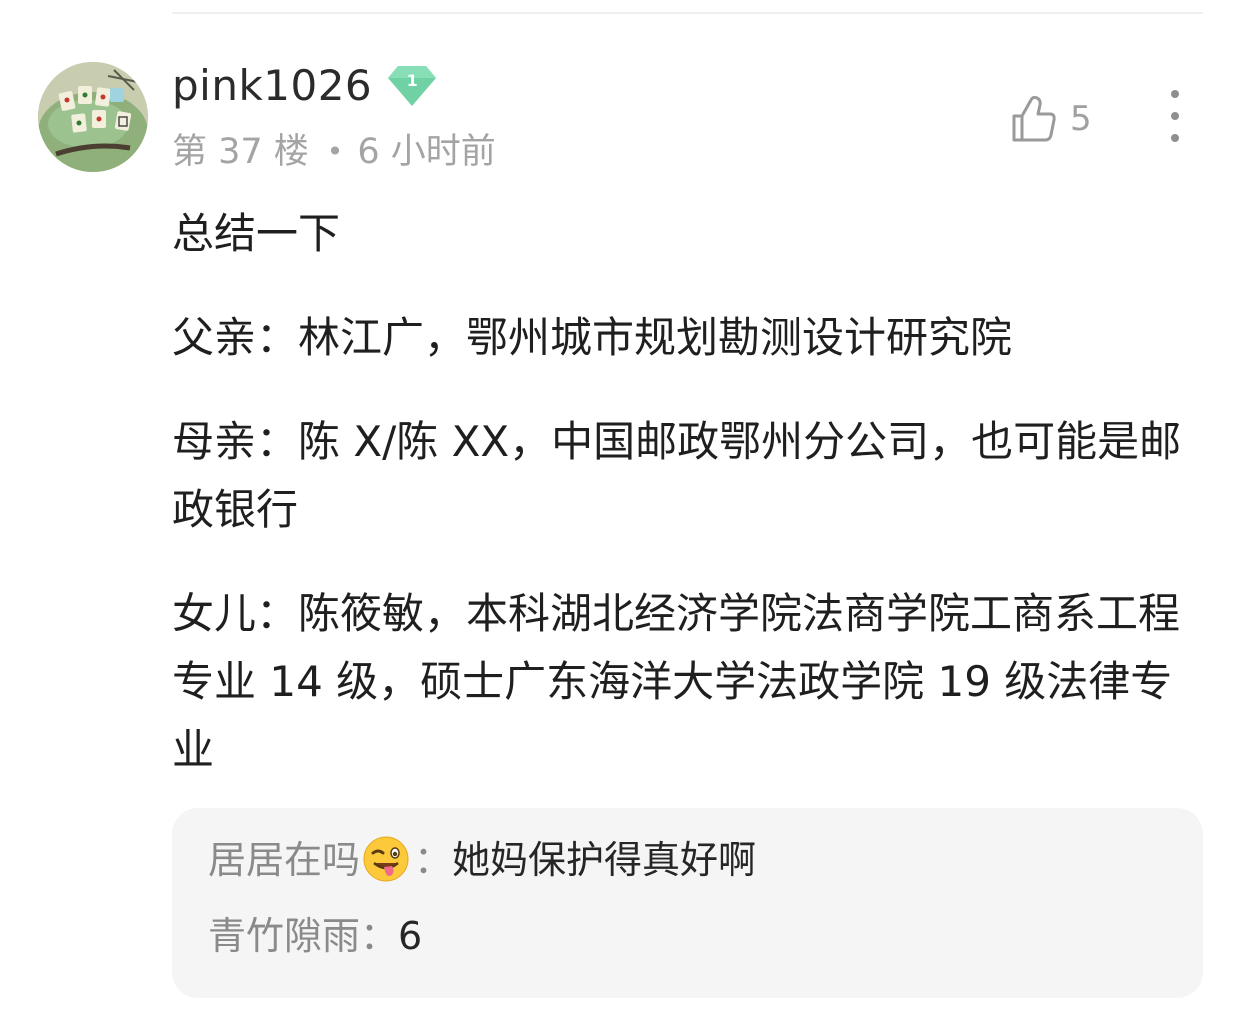 The height and width of the screenshot is (1026, 1242). Describe the element at coordinates (284, 860) in the screenshot. I see `reply-author: 居居在吗` at that location.